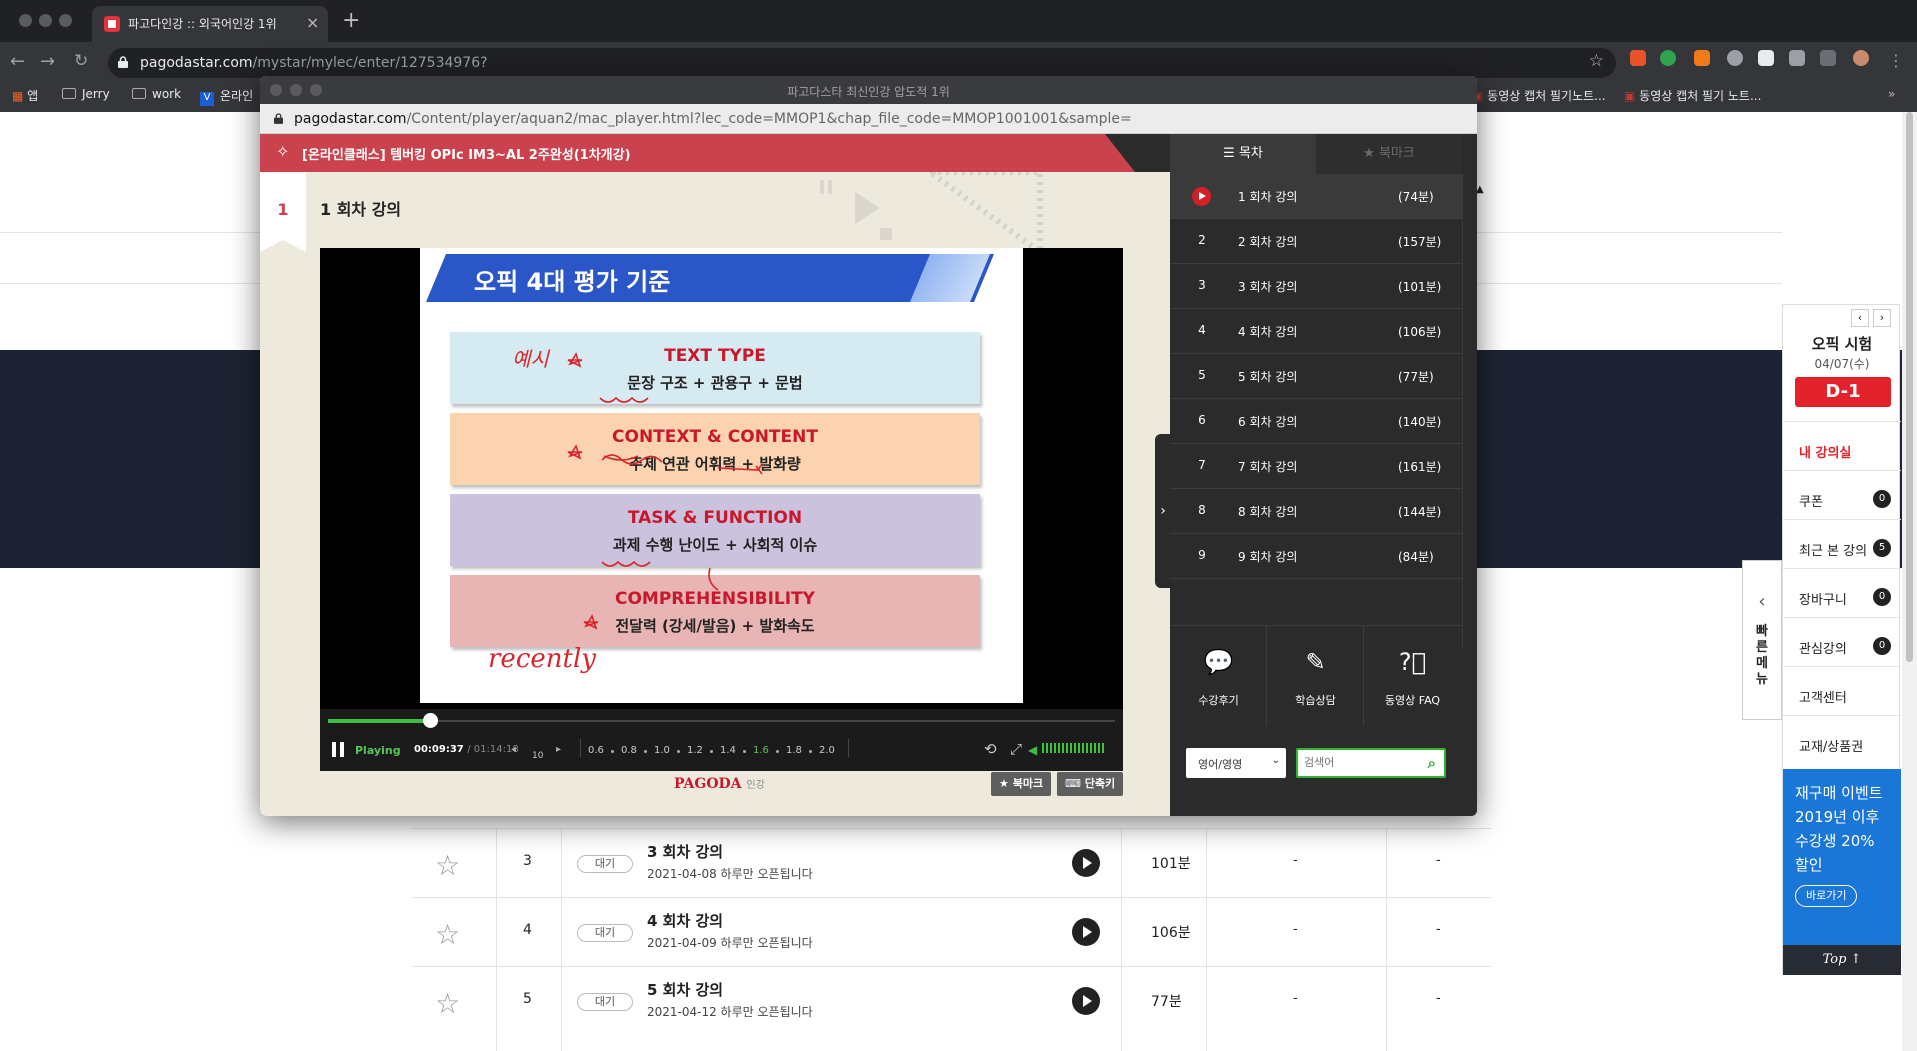 The height and width of the screenshot is (1051, 1917). I want to click on pagoda-logo: PAGODA 인강, so click(719, 784).